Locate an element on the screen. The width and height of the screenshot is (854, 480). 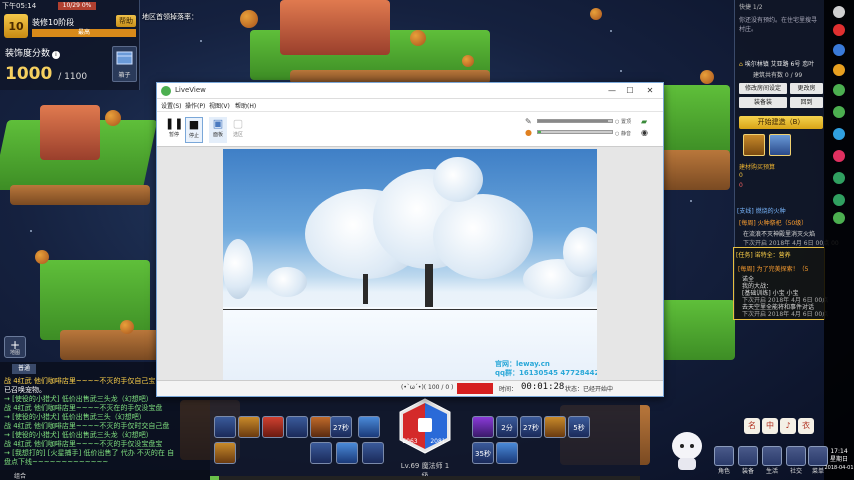
map-button: + 地图 is located at coordinates (15, 347).